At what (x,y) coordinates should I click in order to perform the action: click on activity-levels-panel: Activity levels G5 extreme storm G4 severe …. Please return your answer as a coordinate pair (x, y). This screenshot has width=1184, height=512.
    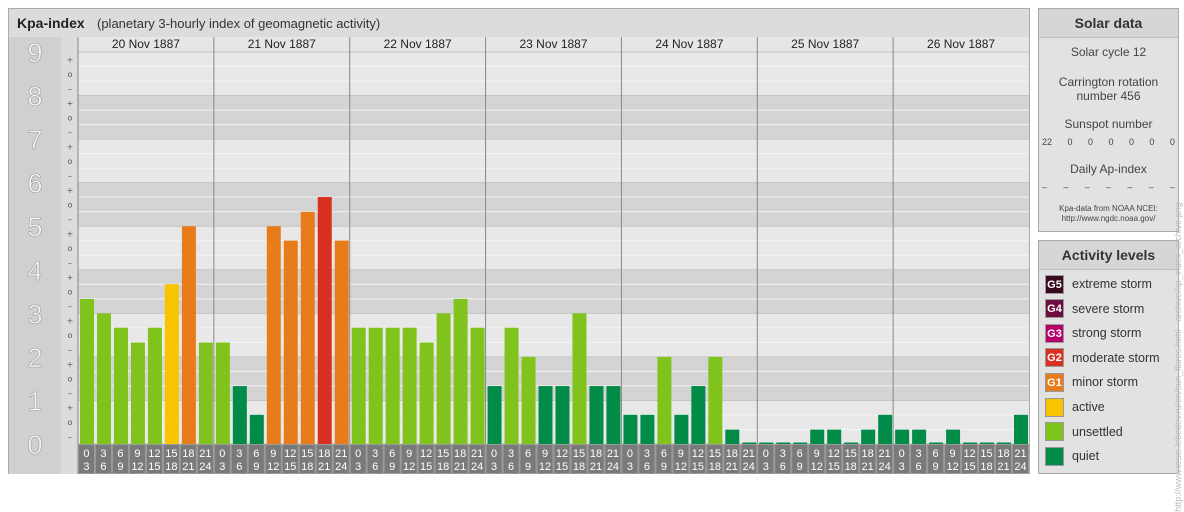
    Looking at the image, I should click on (1108, 357).